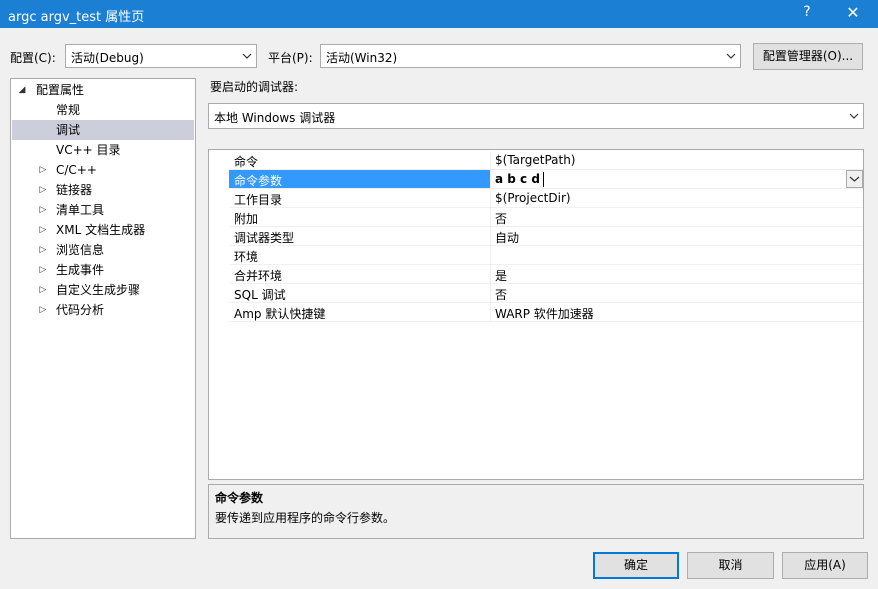 This screenshot has width=878, height=589. Describe the element at coordinates (362, 58) in the screenshot. I see `platform-value: 活动(Win32)` at that location.